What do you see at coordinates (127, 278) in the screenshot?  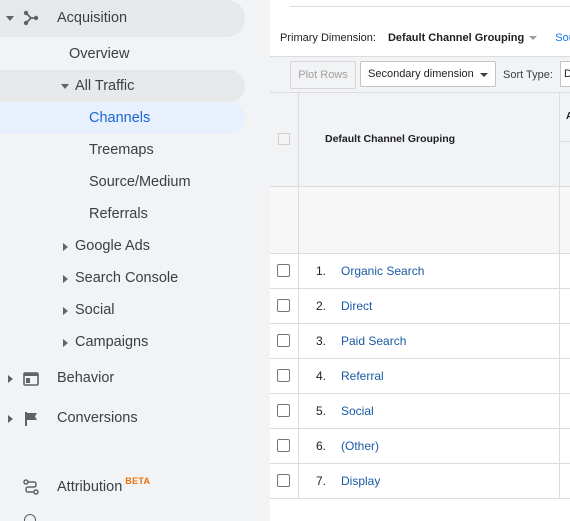 I see `sidebar-item-label: Search Console` at bounding box center [127, 278].